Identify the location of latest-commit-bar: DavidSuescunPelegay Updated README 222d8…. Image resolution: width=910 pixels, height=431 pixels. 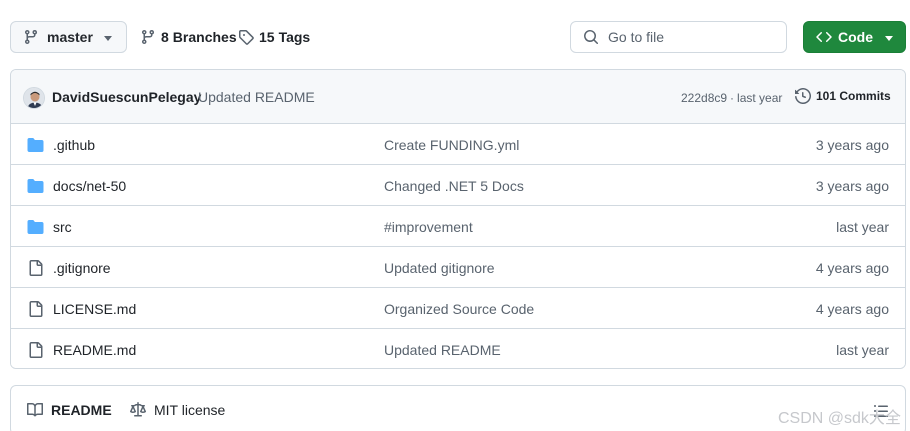
(458, 97).